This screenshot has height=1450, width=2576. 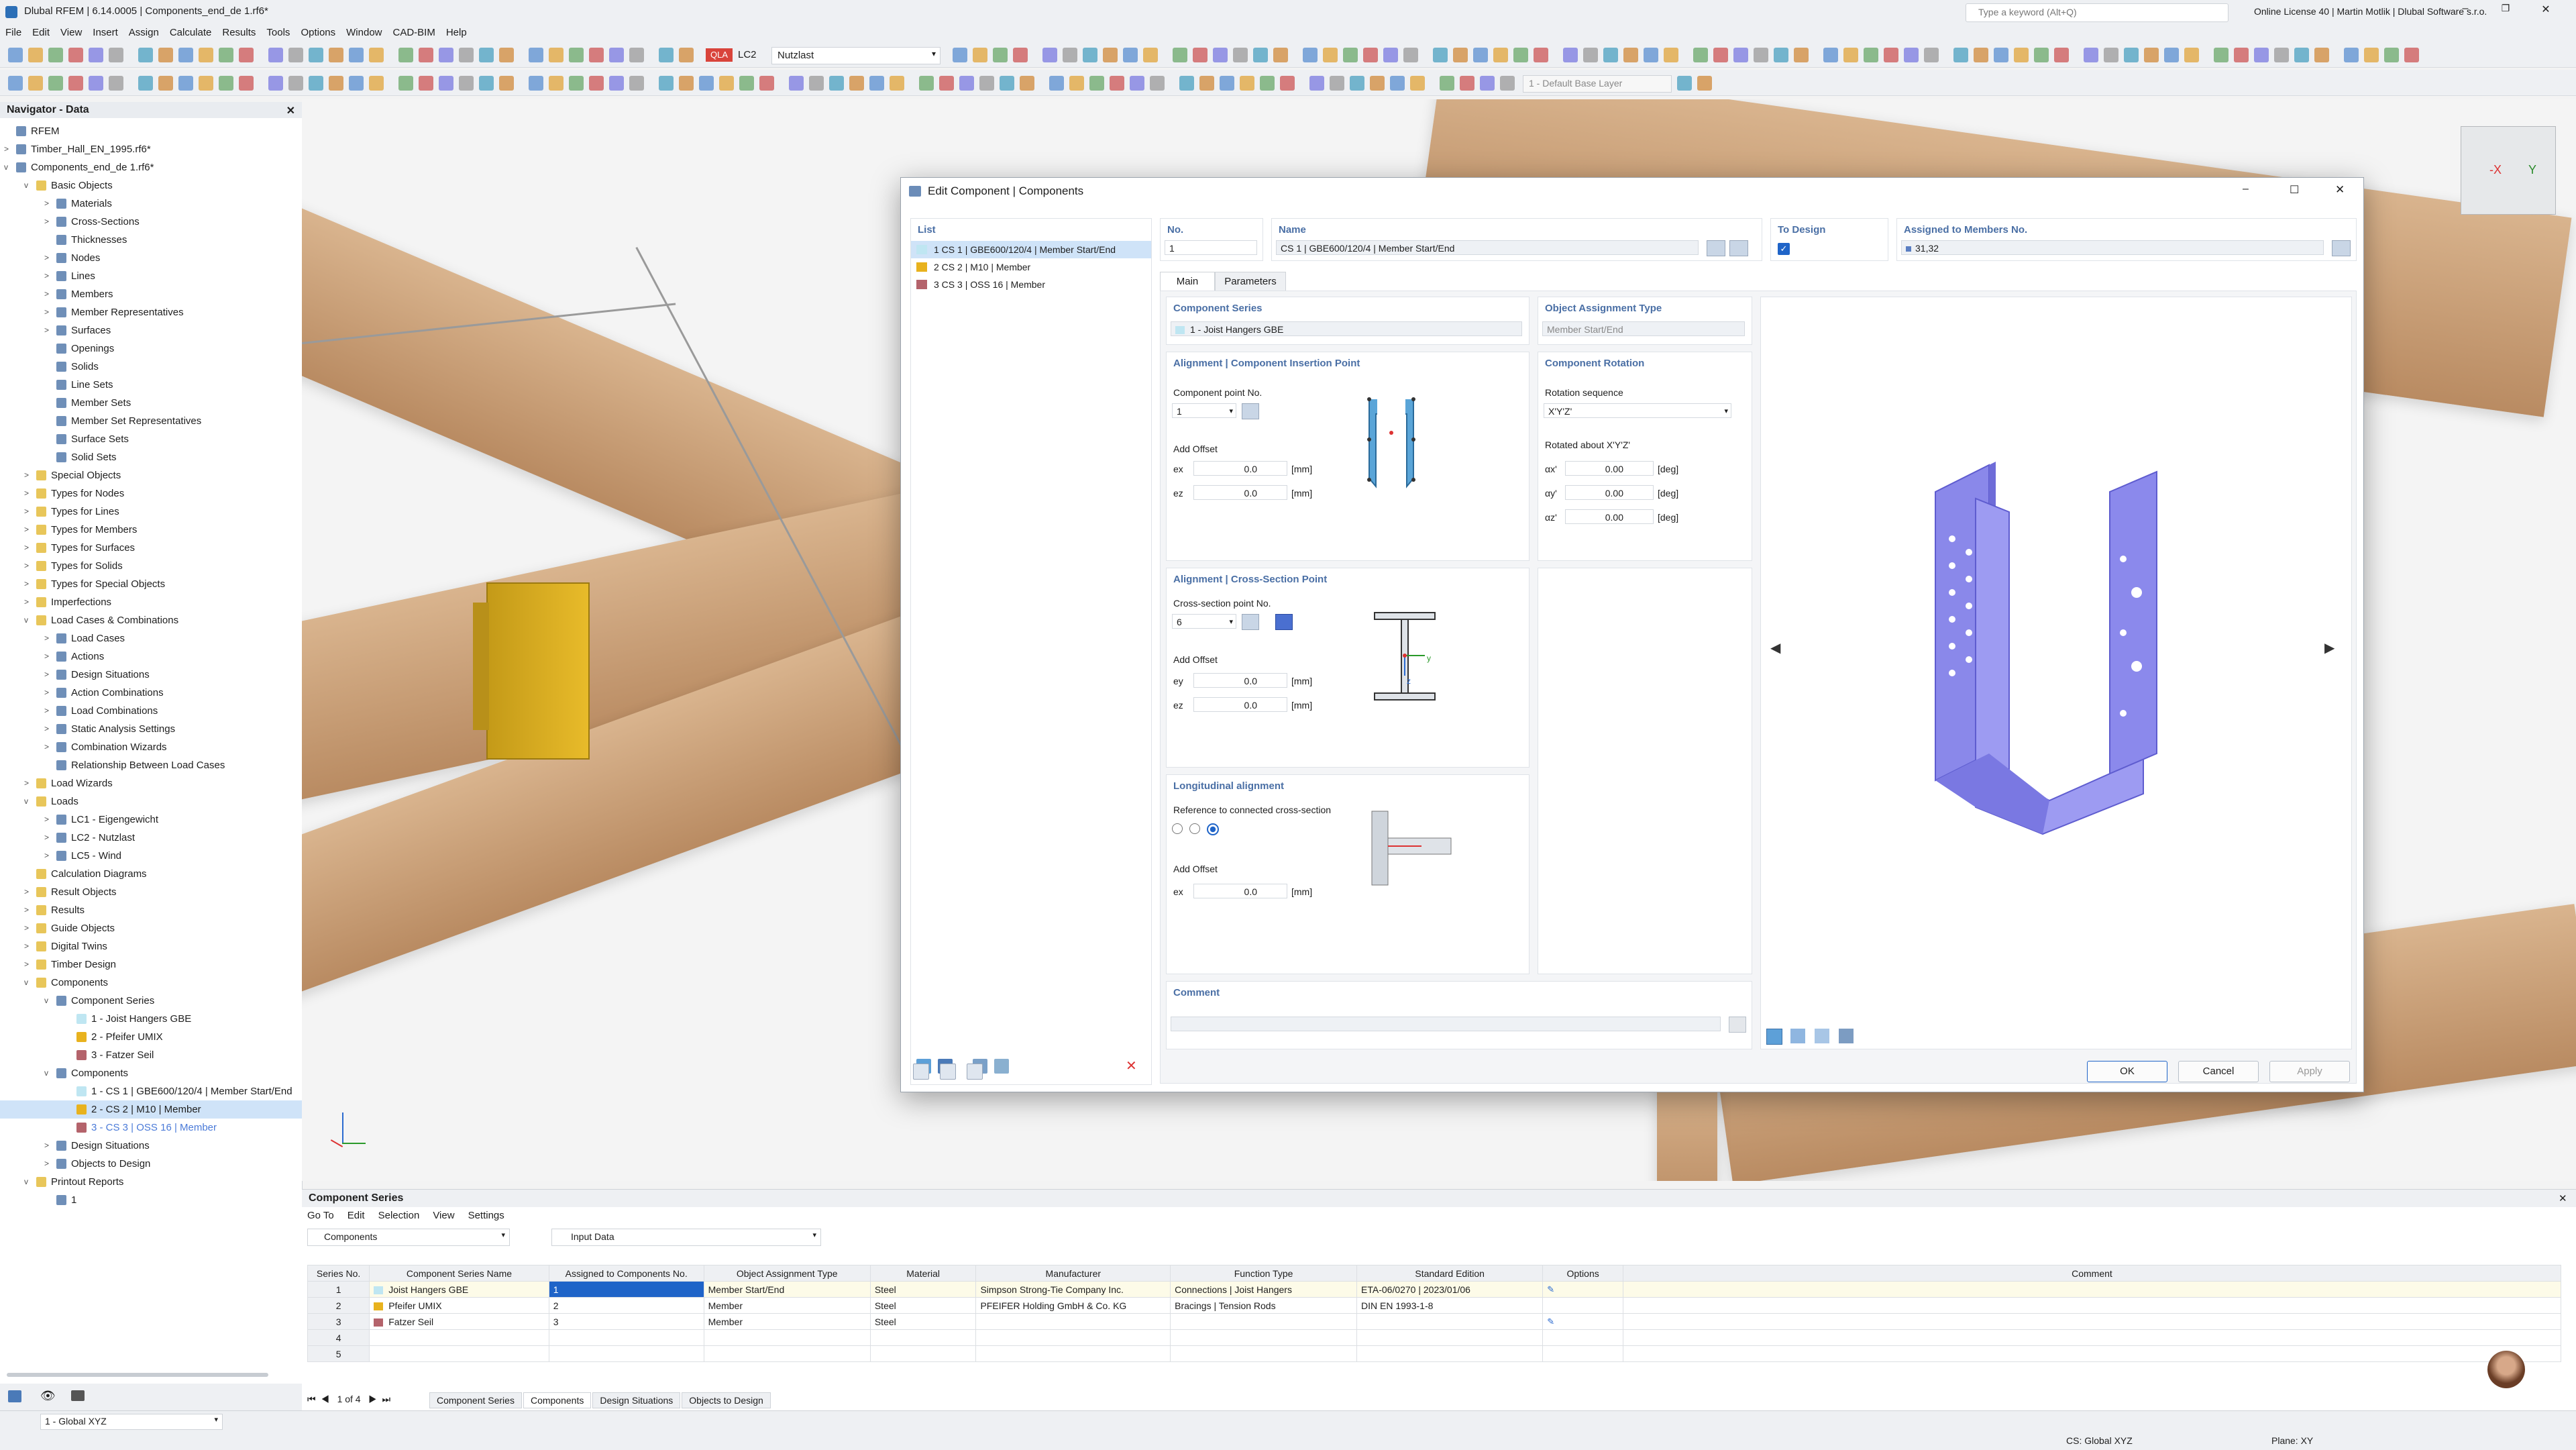 What do you see at coordinates (1846, 1036) in the screenshot?
I see `settings-icon` at bounding box center [1846, 1036].